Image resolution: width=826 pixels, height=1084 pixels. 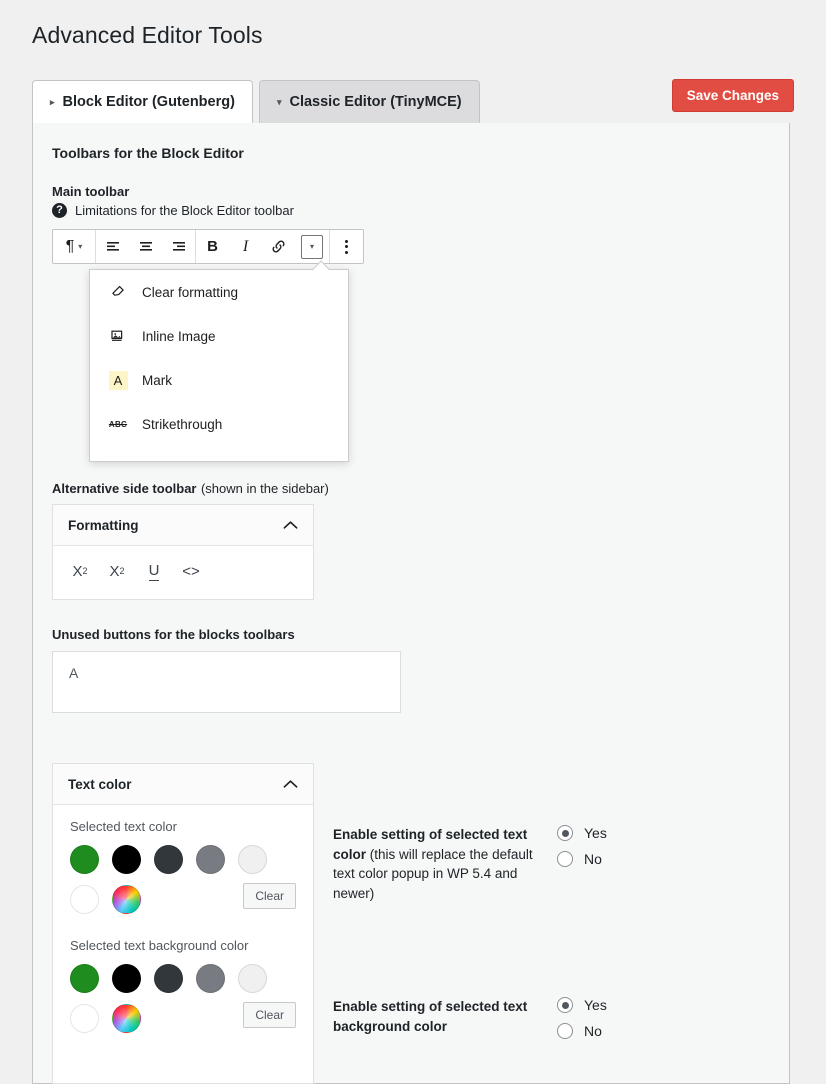 What do you see at coordinates (226, 682) in the screenshot?
I see `unused-buttons-box: A` at bounding box center [226, 682].